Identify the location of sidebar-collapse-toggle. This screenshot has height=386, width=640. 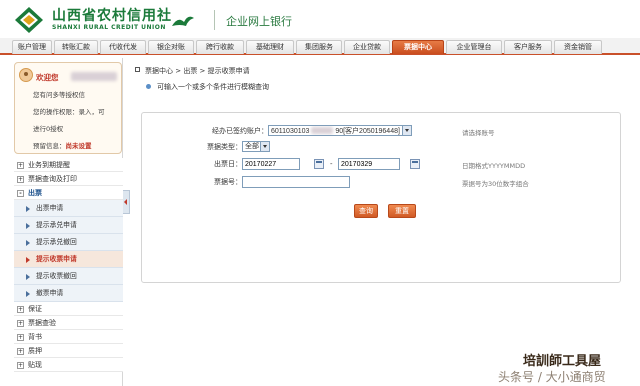
(126, 202).